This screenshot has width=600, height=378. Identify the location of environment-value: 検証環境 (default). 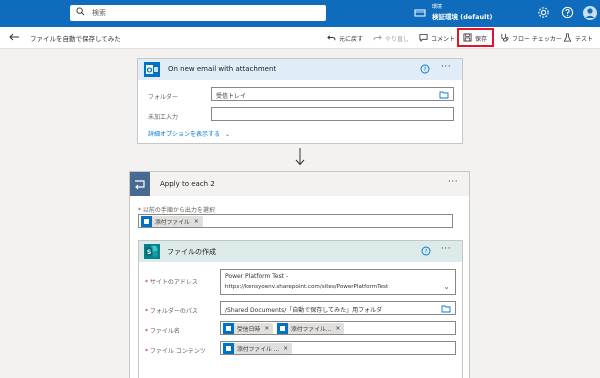
(462, 17).